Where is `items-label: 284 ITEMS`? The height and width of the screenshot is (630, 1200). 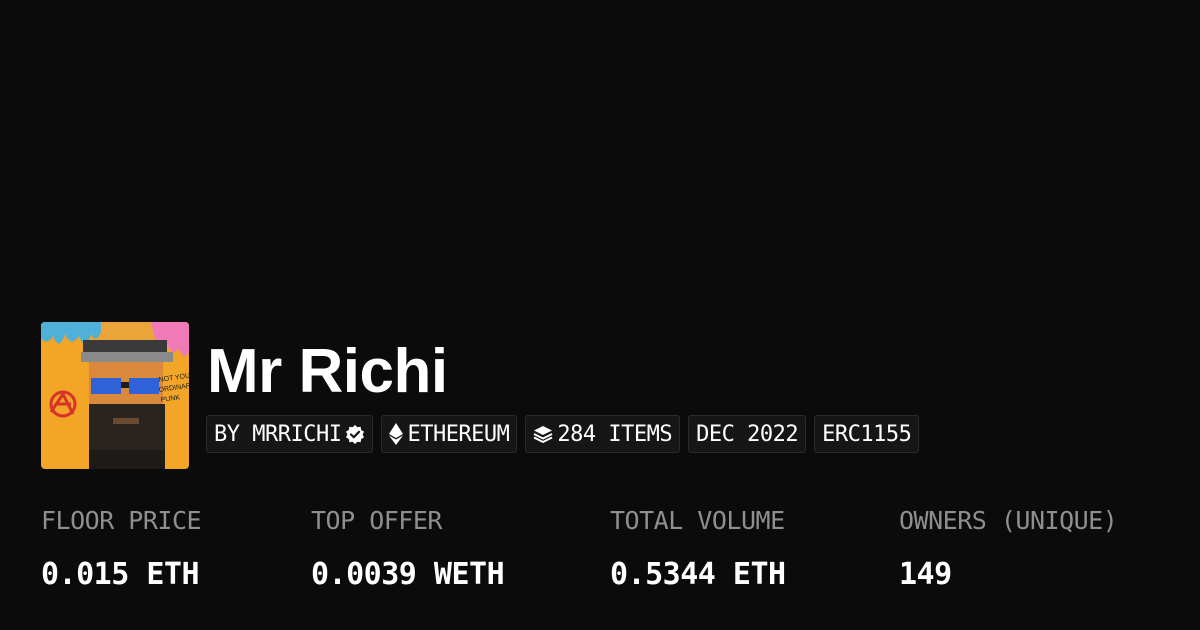
items-label: 284 ITEMS is located at coordinates (615, 434).